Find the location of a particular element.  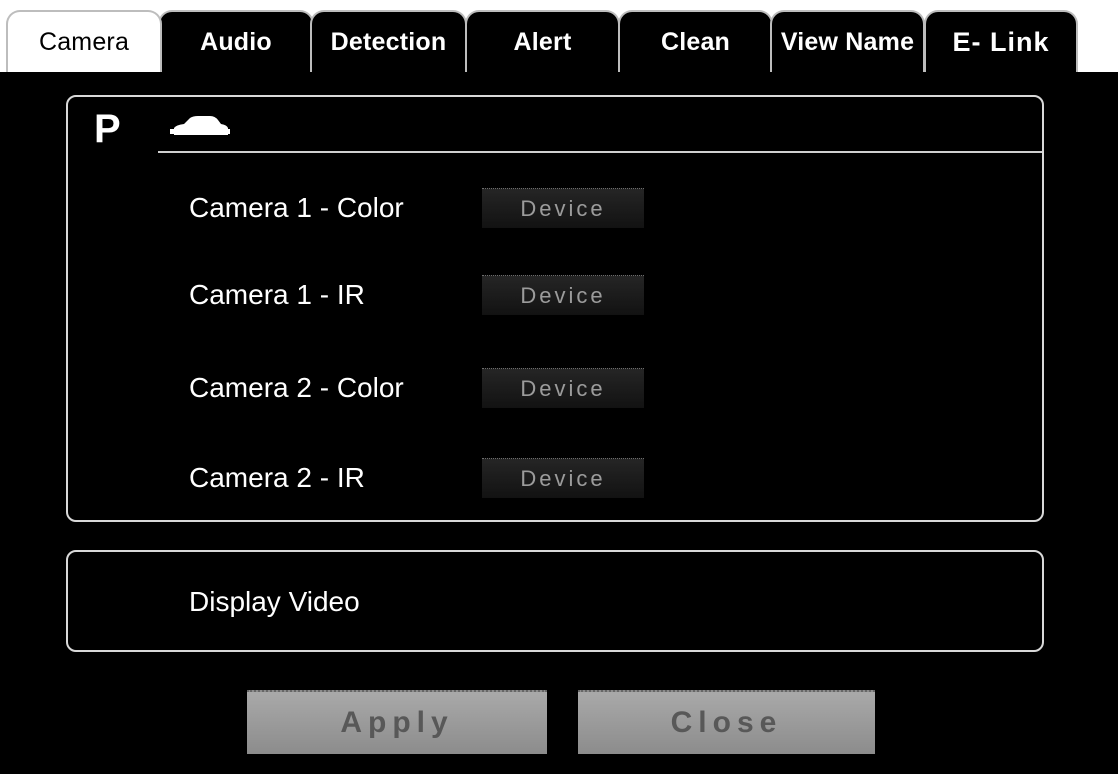

camera-label: Camera 2 - Color is located at coordinates (296, 387).